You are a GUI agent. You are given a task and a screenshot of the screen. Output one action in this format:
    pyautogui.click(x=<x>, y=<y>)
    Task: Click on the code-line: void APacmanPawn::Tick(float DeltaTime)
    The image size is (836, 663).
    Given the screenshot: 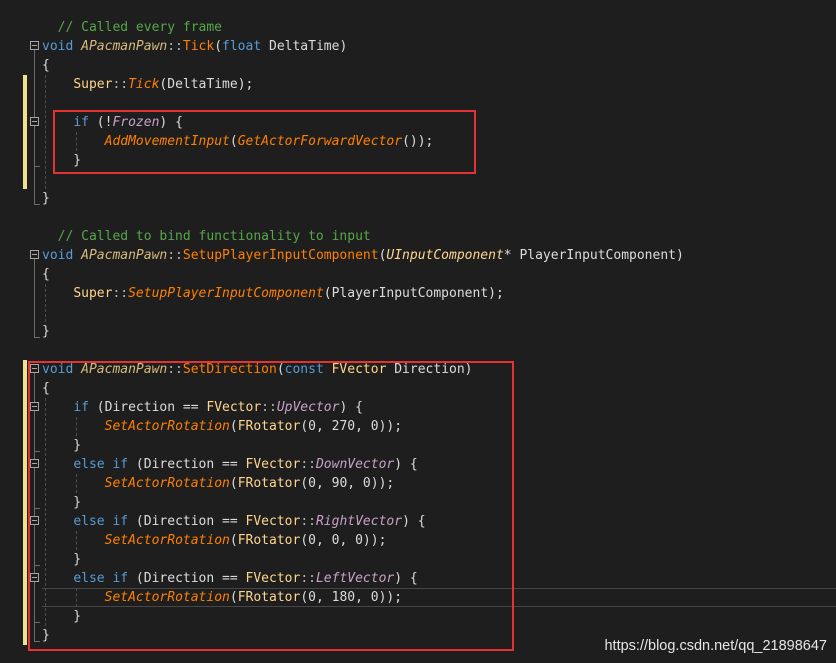 What is the action you would take?
    pyautogui.click(x=418, y=46)
    